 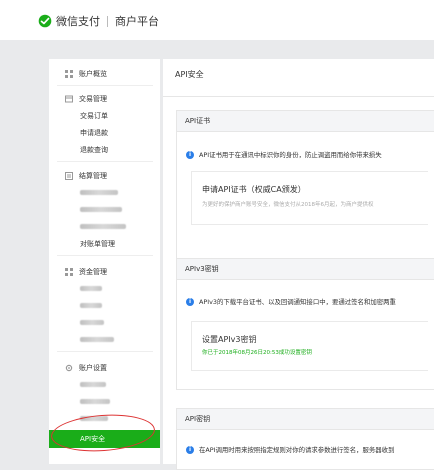 I want to click on sidebar-item-overview: 账户概览, so click(x=104, y=74).